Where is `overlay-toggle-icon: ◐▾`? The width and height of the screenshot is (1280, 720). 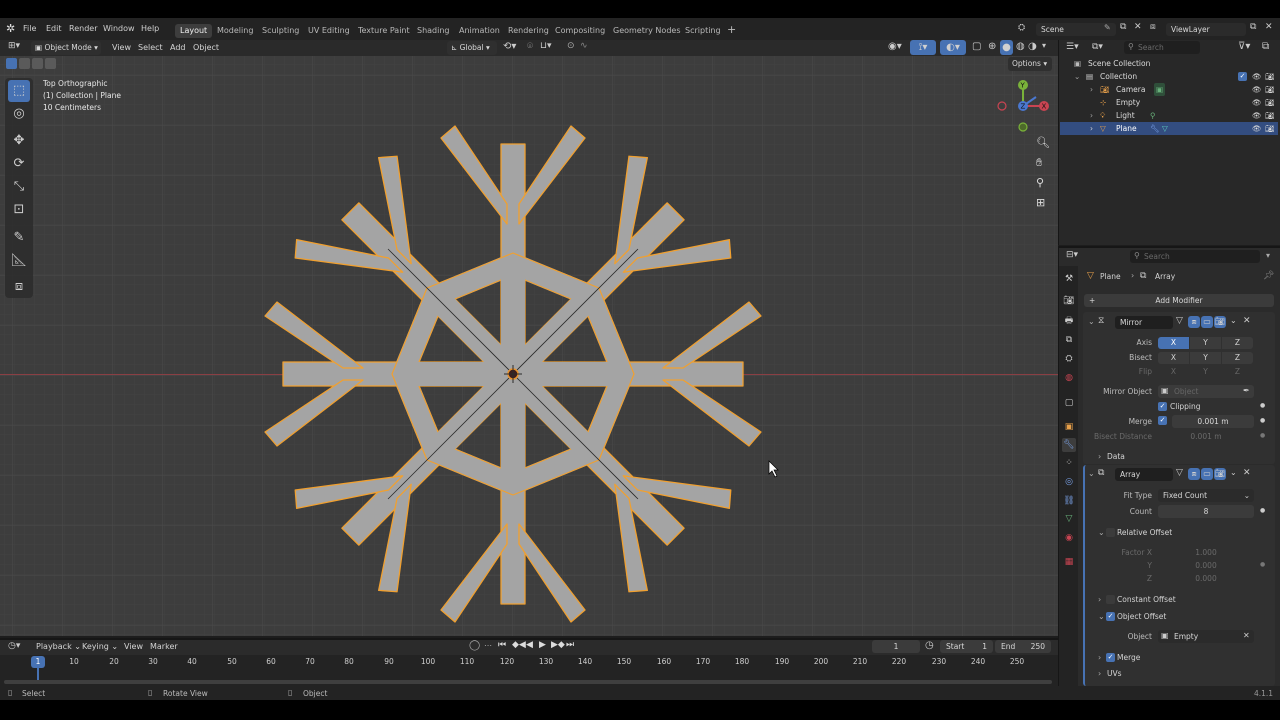 overlay-toggle-icon: ◐▾ is located at coordinates (953, 47).